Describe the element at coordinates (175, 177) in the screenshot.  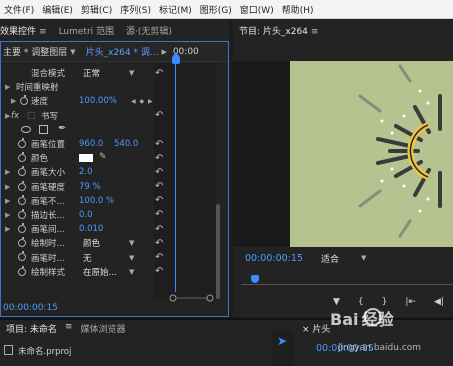
I see `playhead-line` at that location.